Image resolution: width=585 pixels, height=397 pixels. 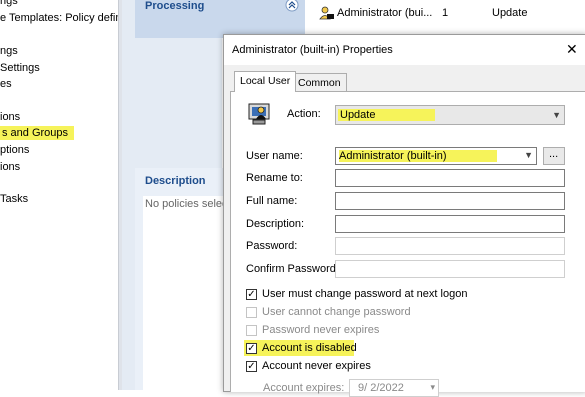 I want to click on processing-title: Processing, so click(x=175, y=6).